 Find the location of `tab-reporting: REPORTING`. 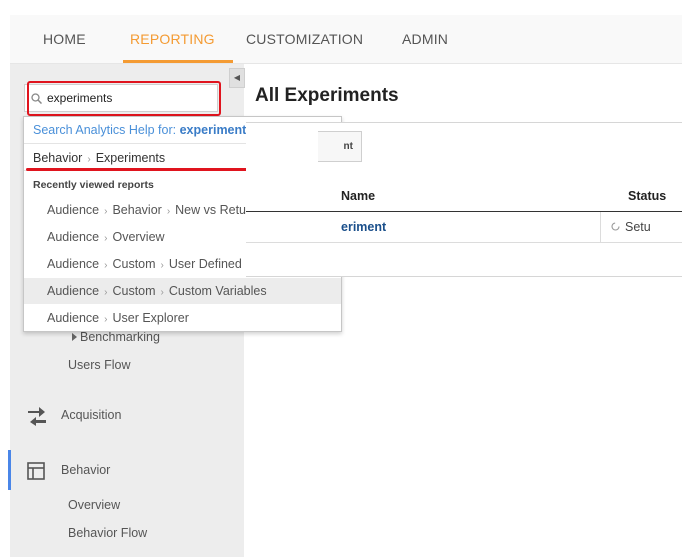

tab-reporting: REPORTING is located at coordinates (172, 39).